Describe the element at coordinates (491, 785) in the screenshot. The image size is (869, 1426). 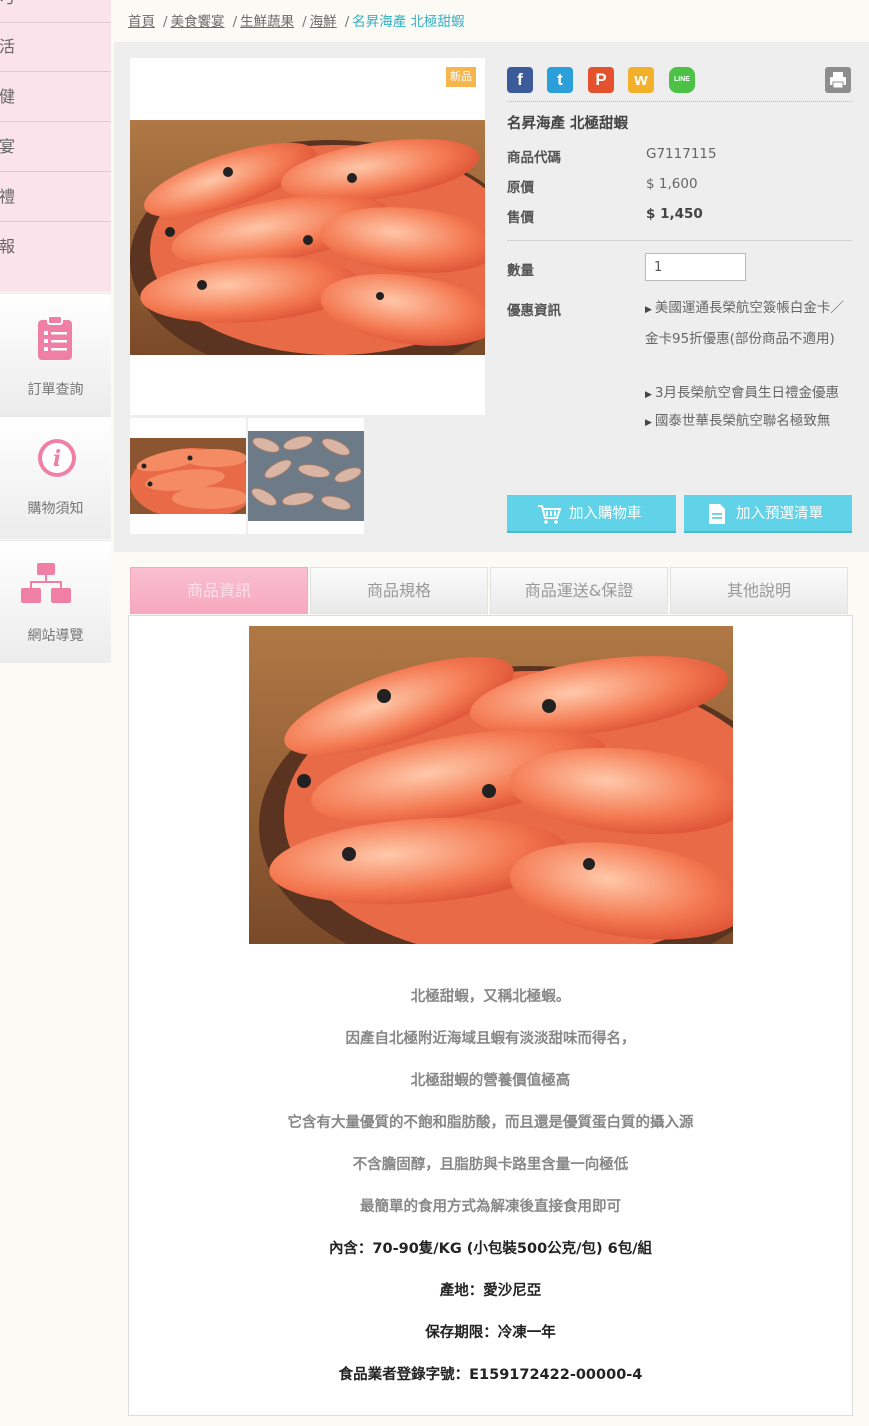
I see `product-detail-image` at that location.